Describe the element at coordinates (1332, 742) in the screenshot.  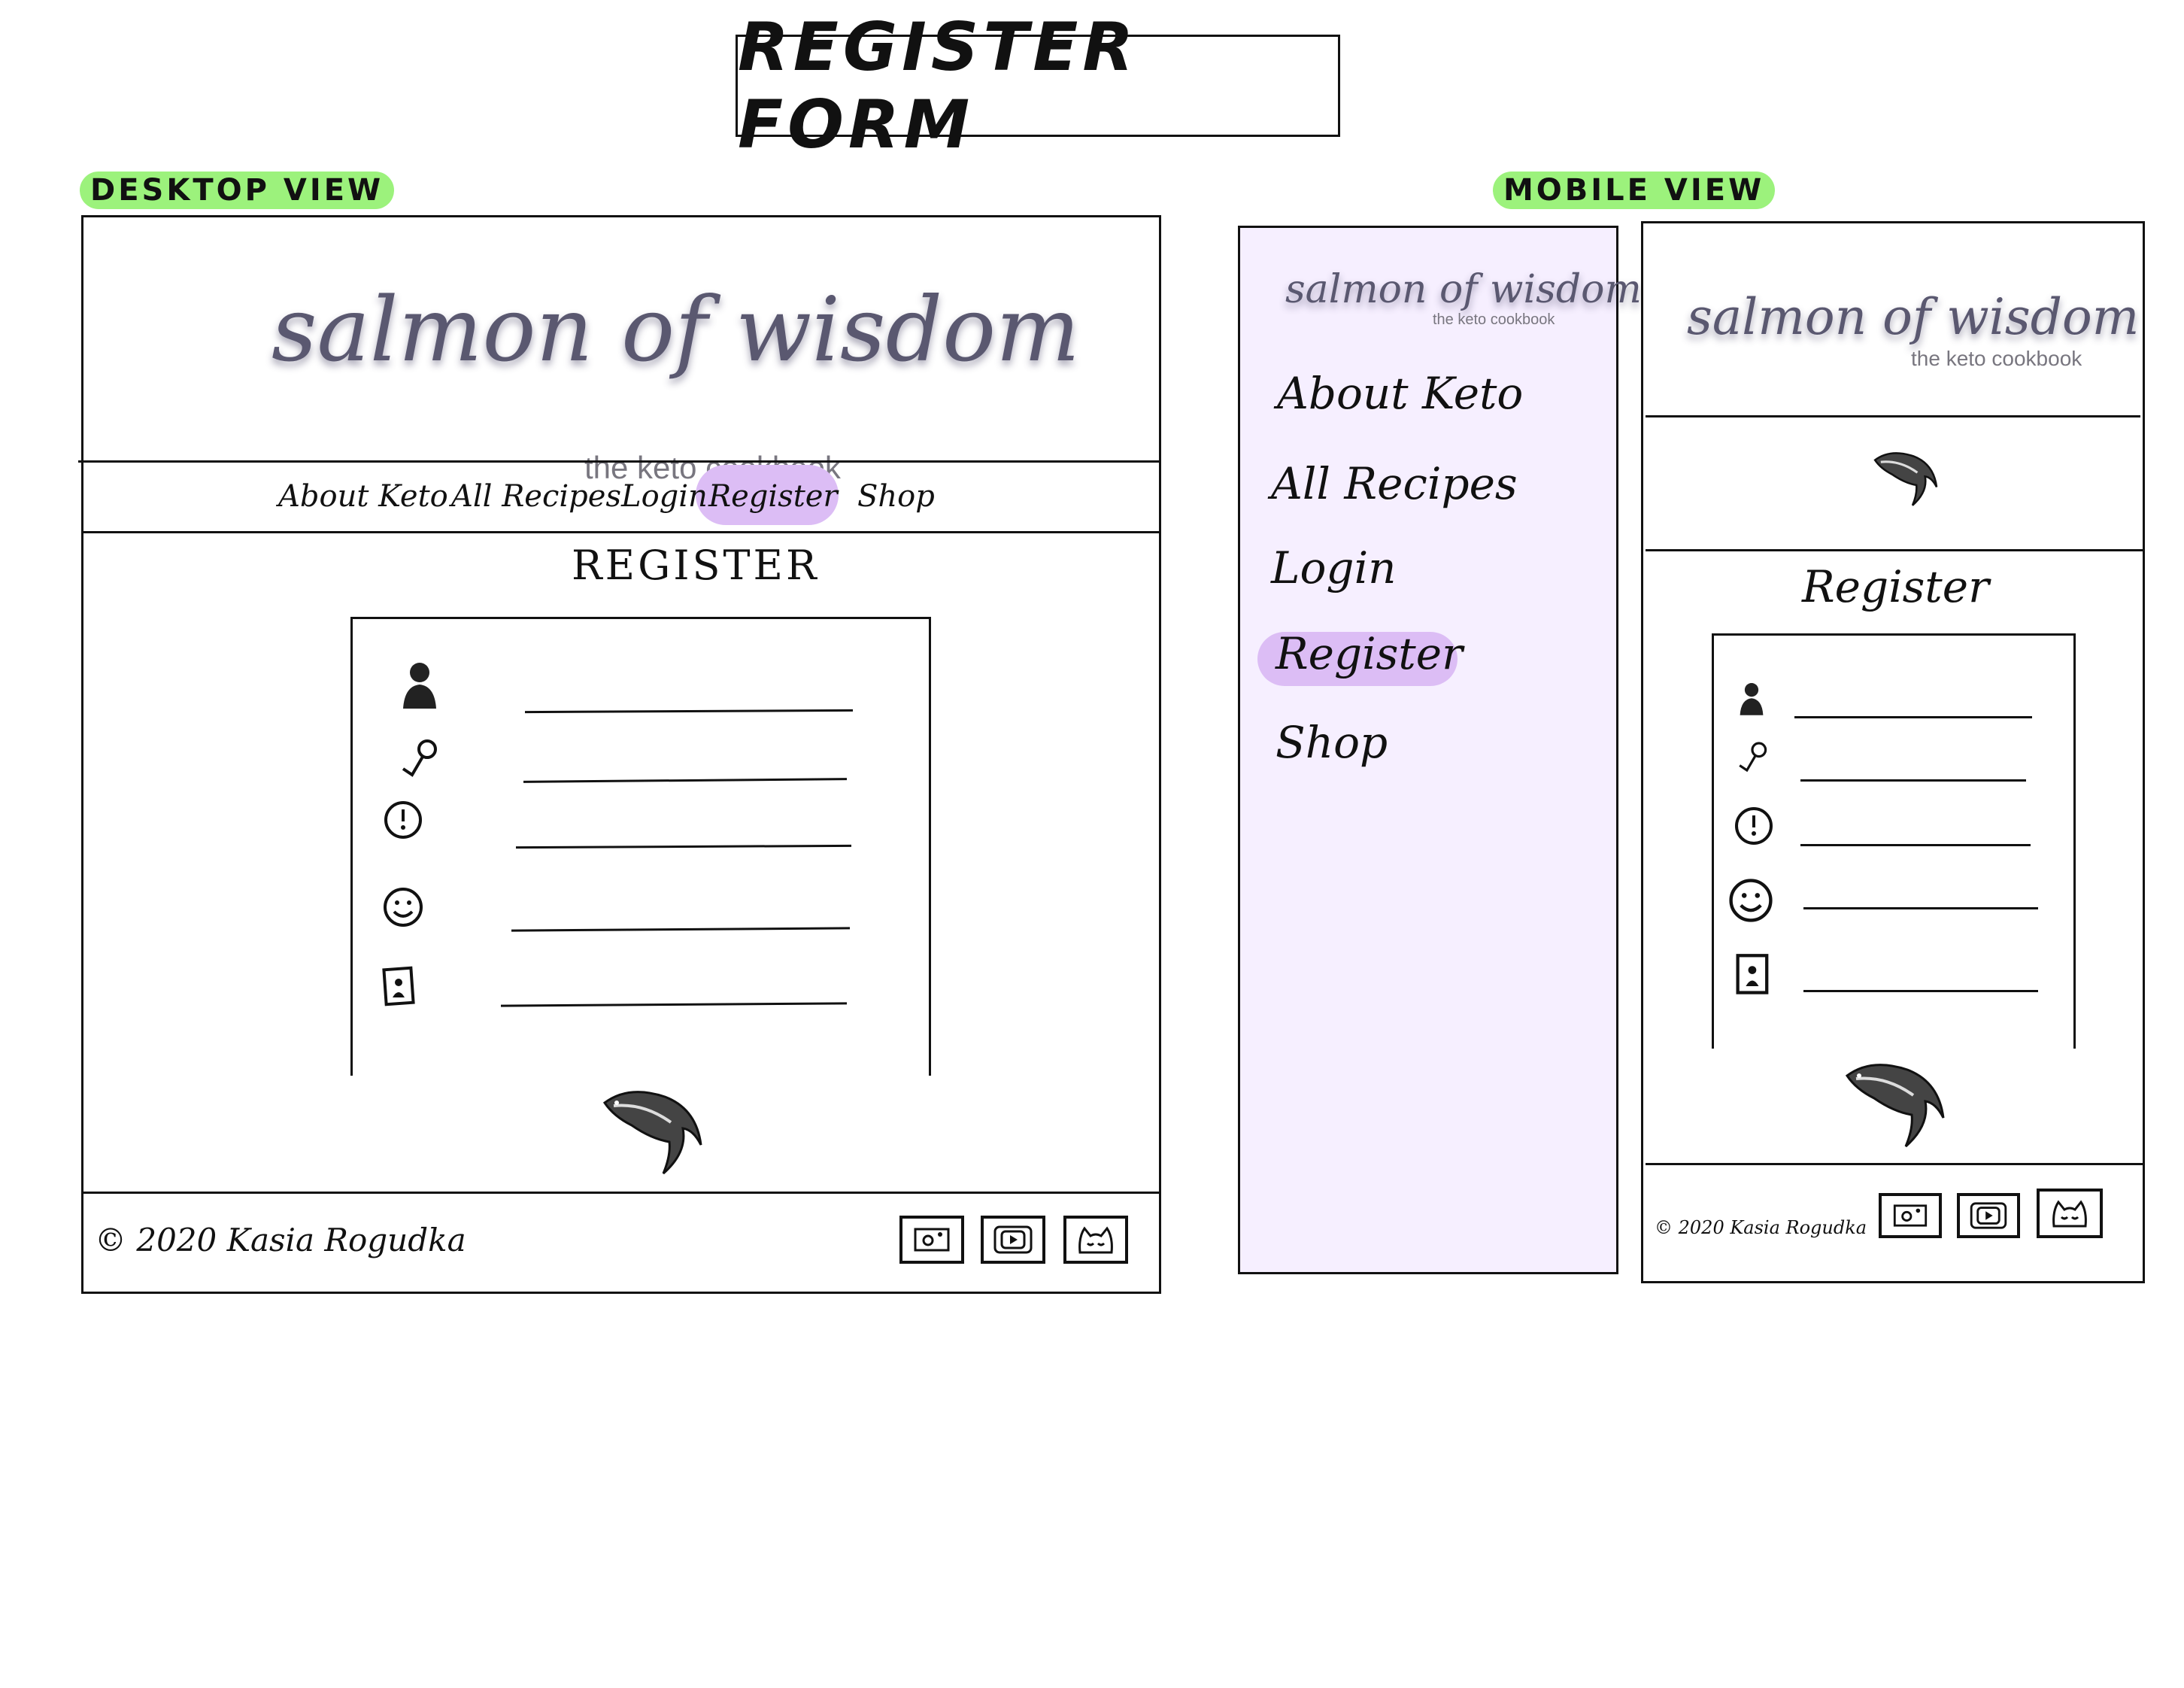
I see `menu-shop: Shop` at that location.